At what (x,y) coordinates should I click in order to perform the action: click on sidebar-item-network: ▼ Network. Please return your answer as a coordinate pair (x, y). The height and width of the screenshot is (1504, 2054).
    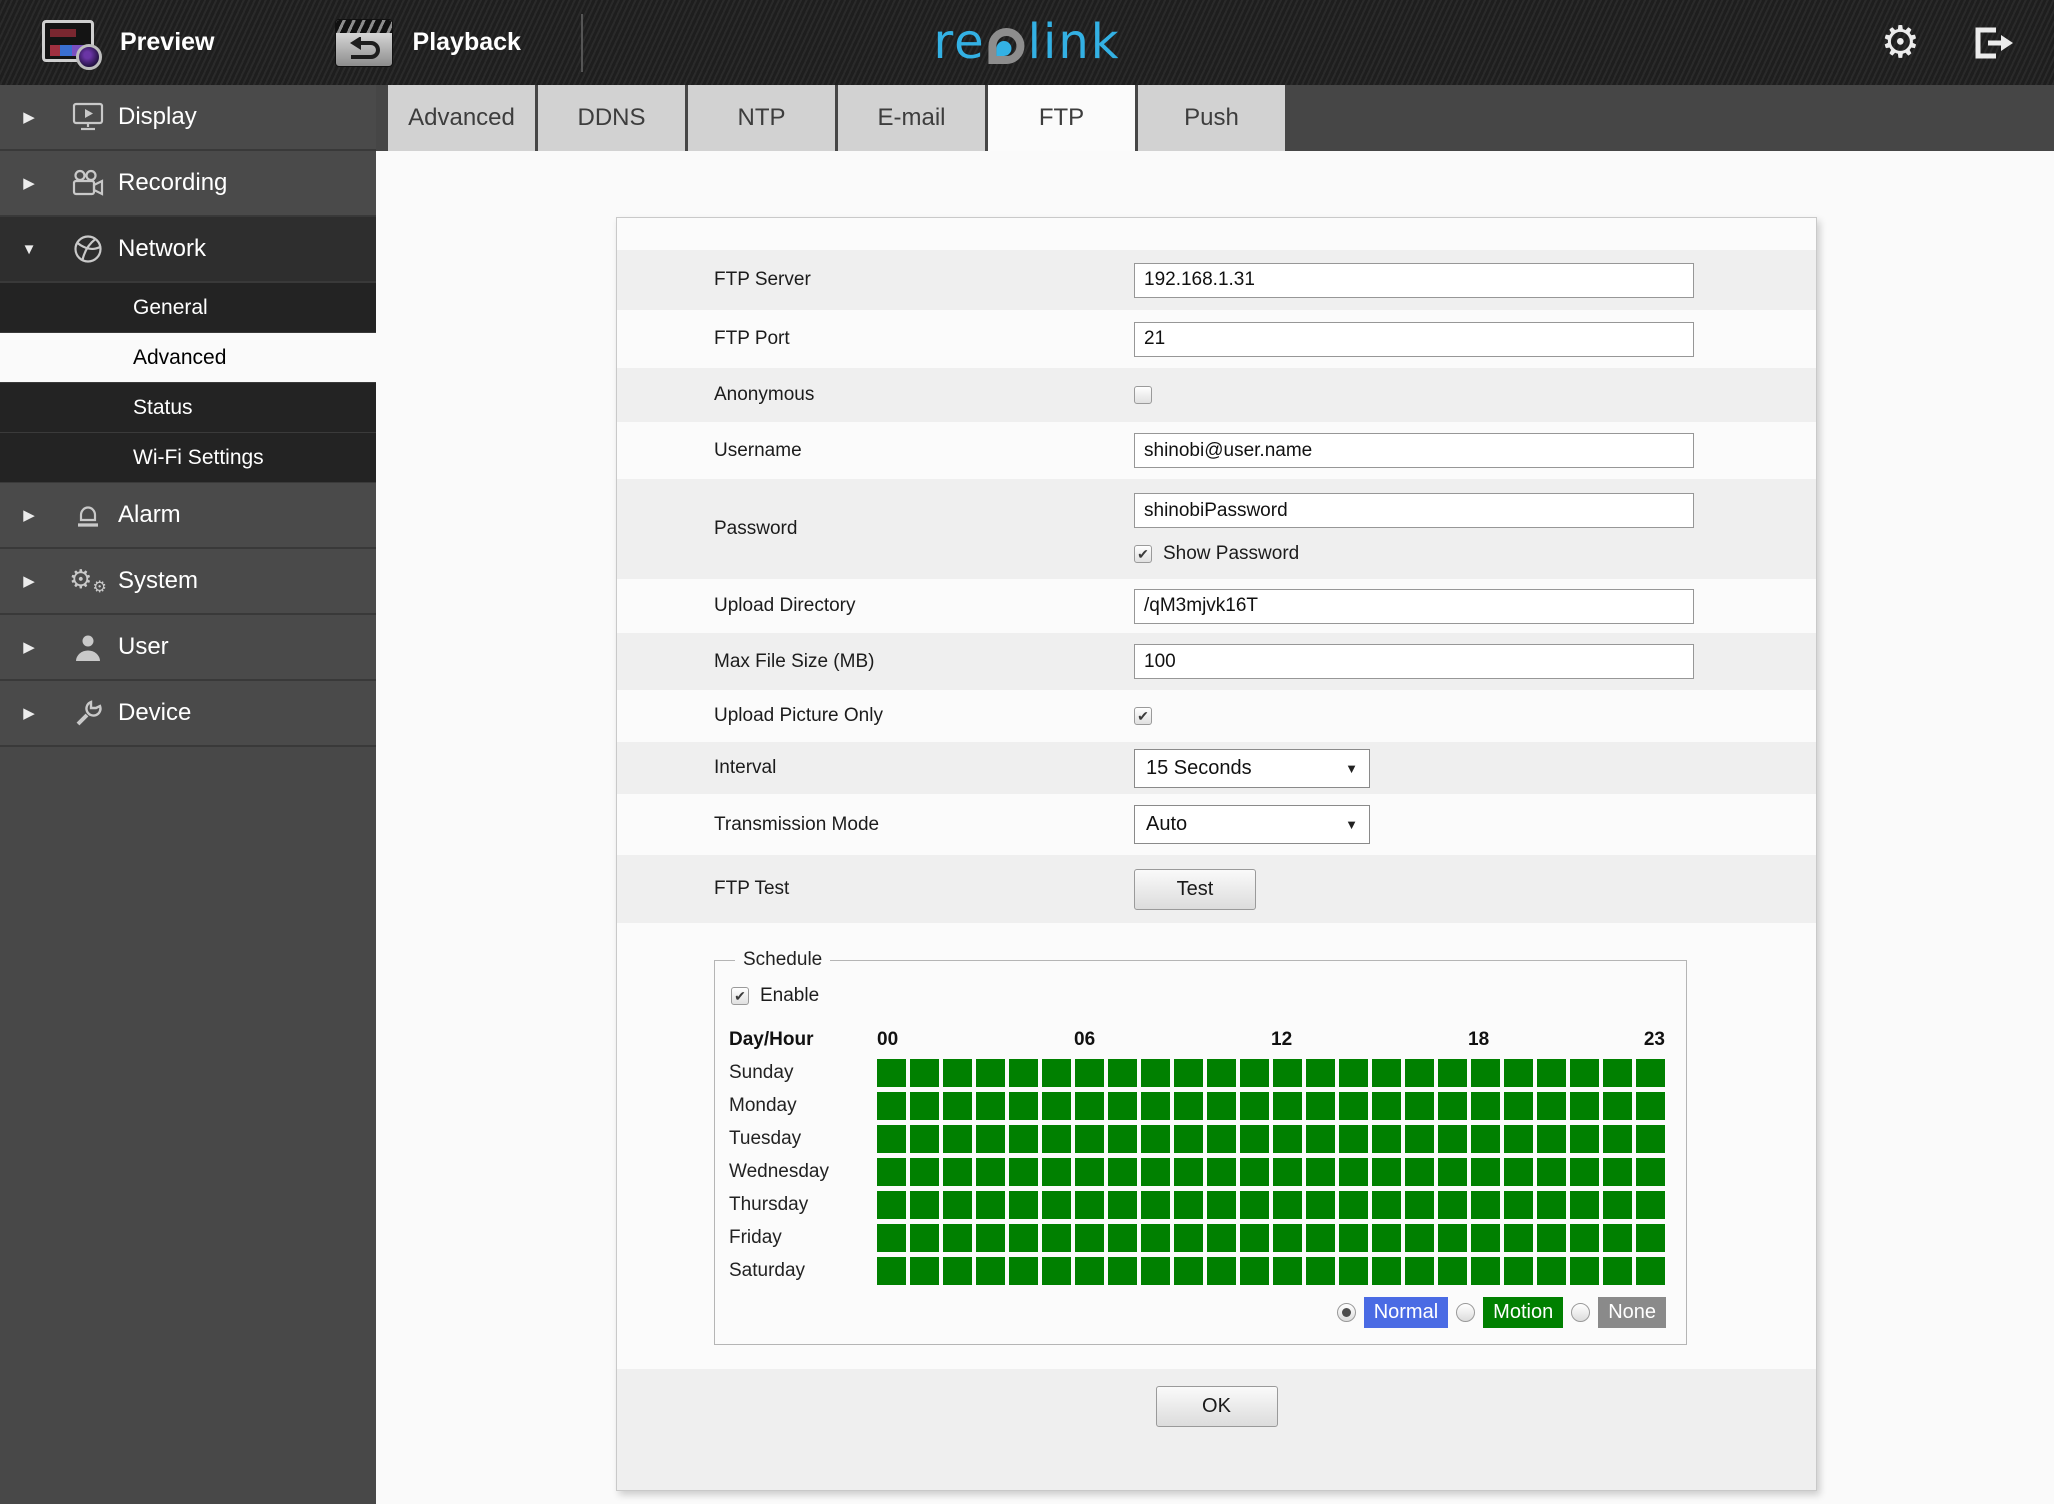
    Looking at the image, I should click on (188, 250).